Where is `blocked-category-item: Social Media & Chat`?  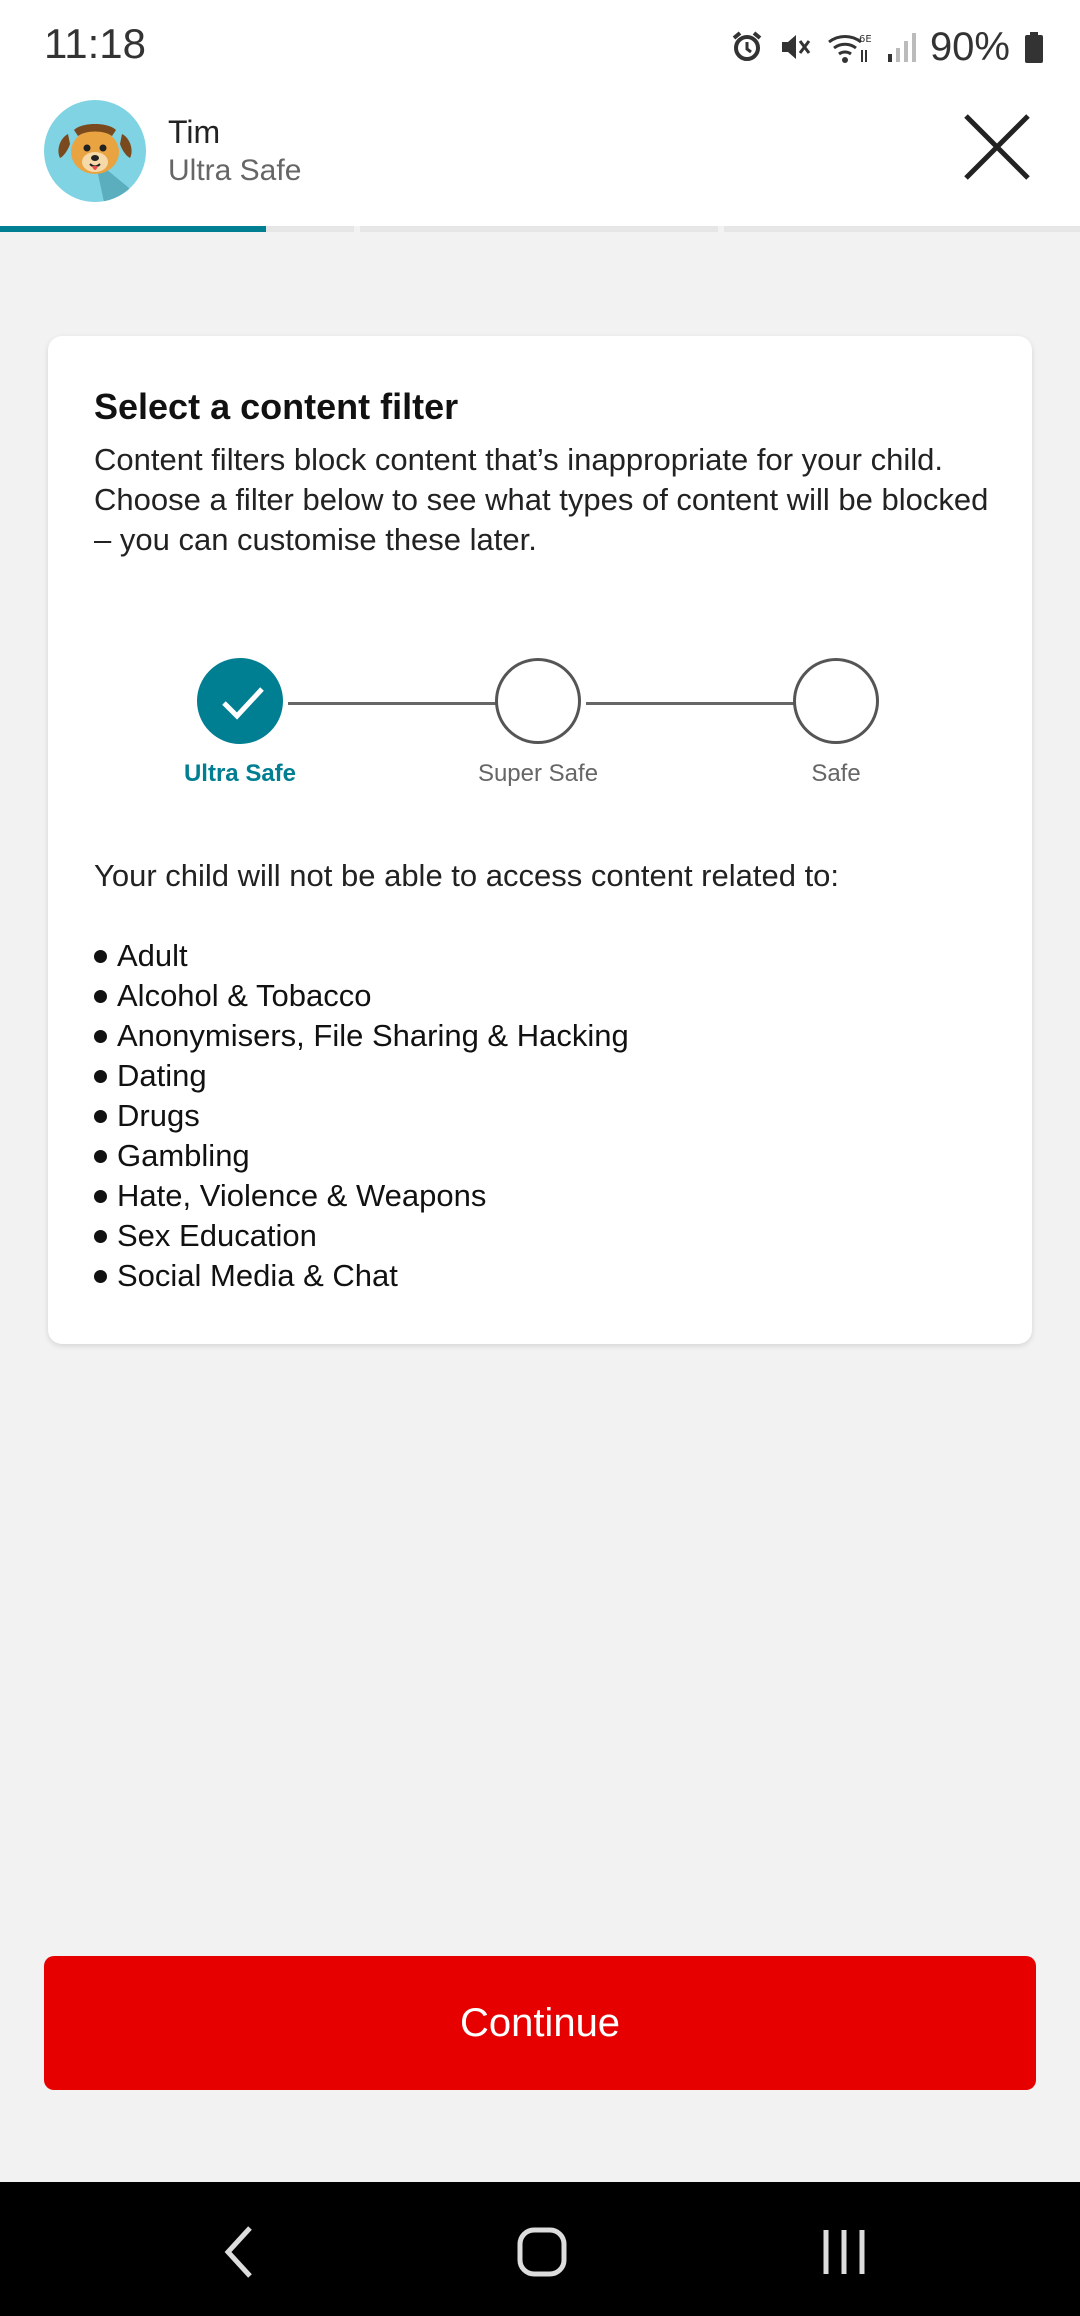
blocked-category-item: Social Media & Chat is located at coordinates (361, 1276).